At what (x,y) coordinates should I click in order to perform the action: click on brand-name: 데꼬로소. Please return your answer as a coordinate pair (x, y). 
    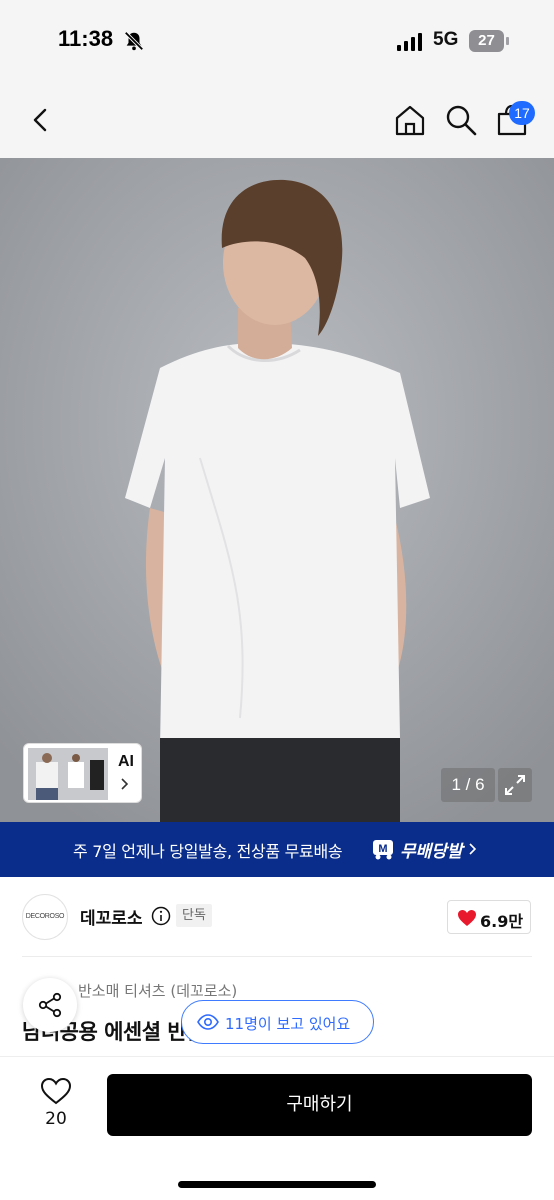
    Looking at the image, I should click on (111, 916).